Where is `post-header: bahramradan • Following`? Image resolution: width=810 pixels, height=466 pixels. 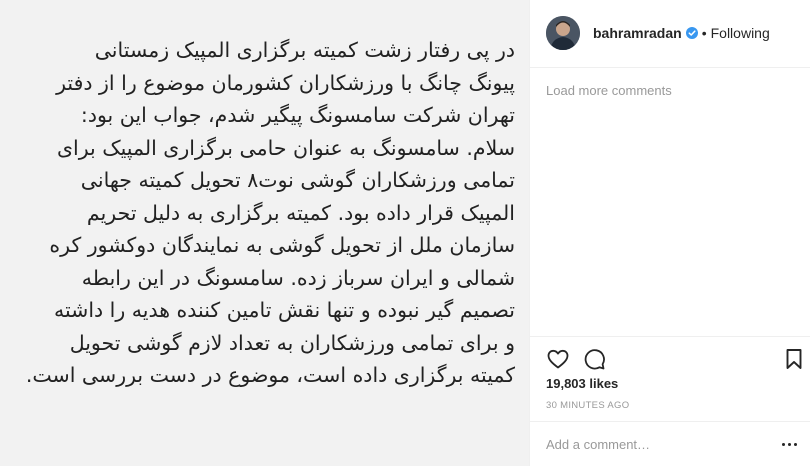
post-header: bahramradan • Following is located at coordinates (670, 34).